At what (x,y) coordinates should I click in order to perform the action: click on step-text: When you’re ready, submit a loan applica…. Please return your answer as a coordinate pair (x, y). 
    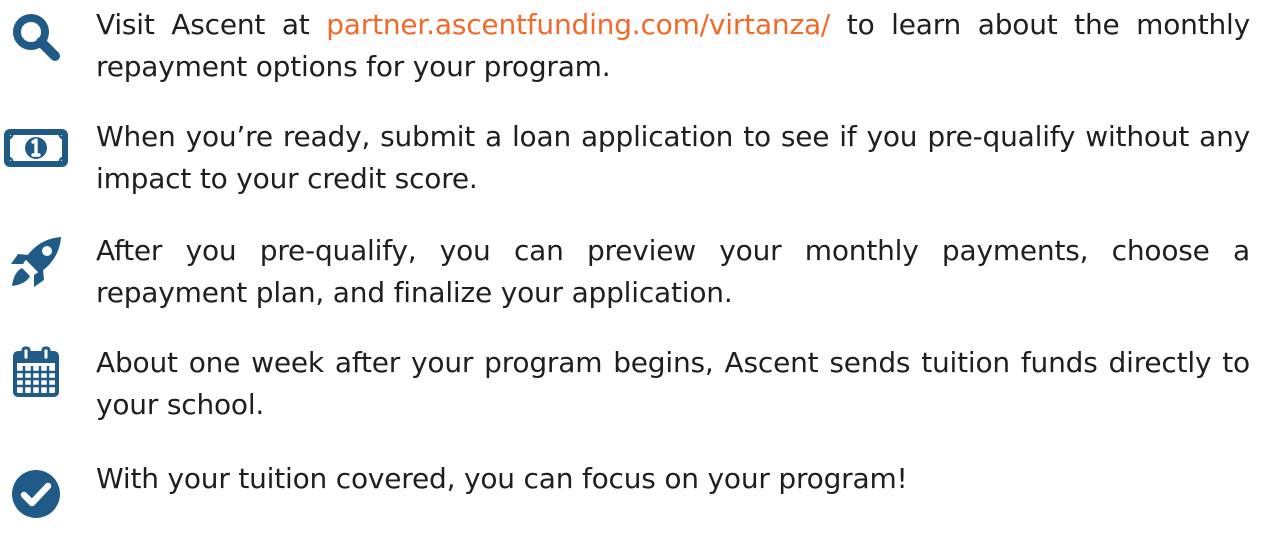
    Looking at the image, I should click on (673, 157).